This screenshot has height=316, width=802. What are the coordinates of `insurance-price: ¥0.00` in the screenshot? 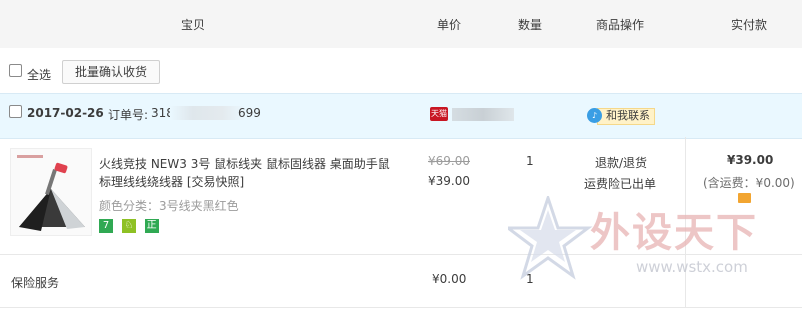 It's located at (449, 279).